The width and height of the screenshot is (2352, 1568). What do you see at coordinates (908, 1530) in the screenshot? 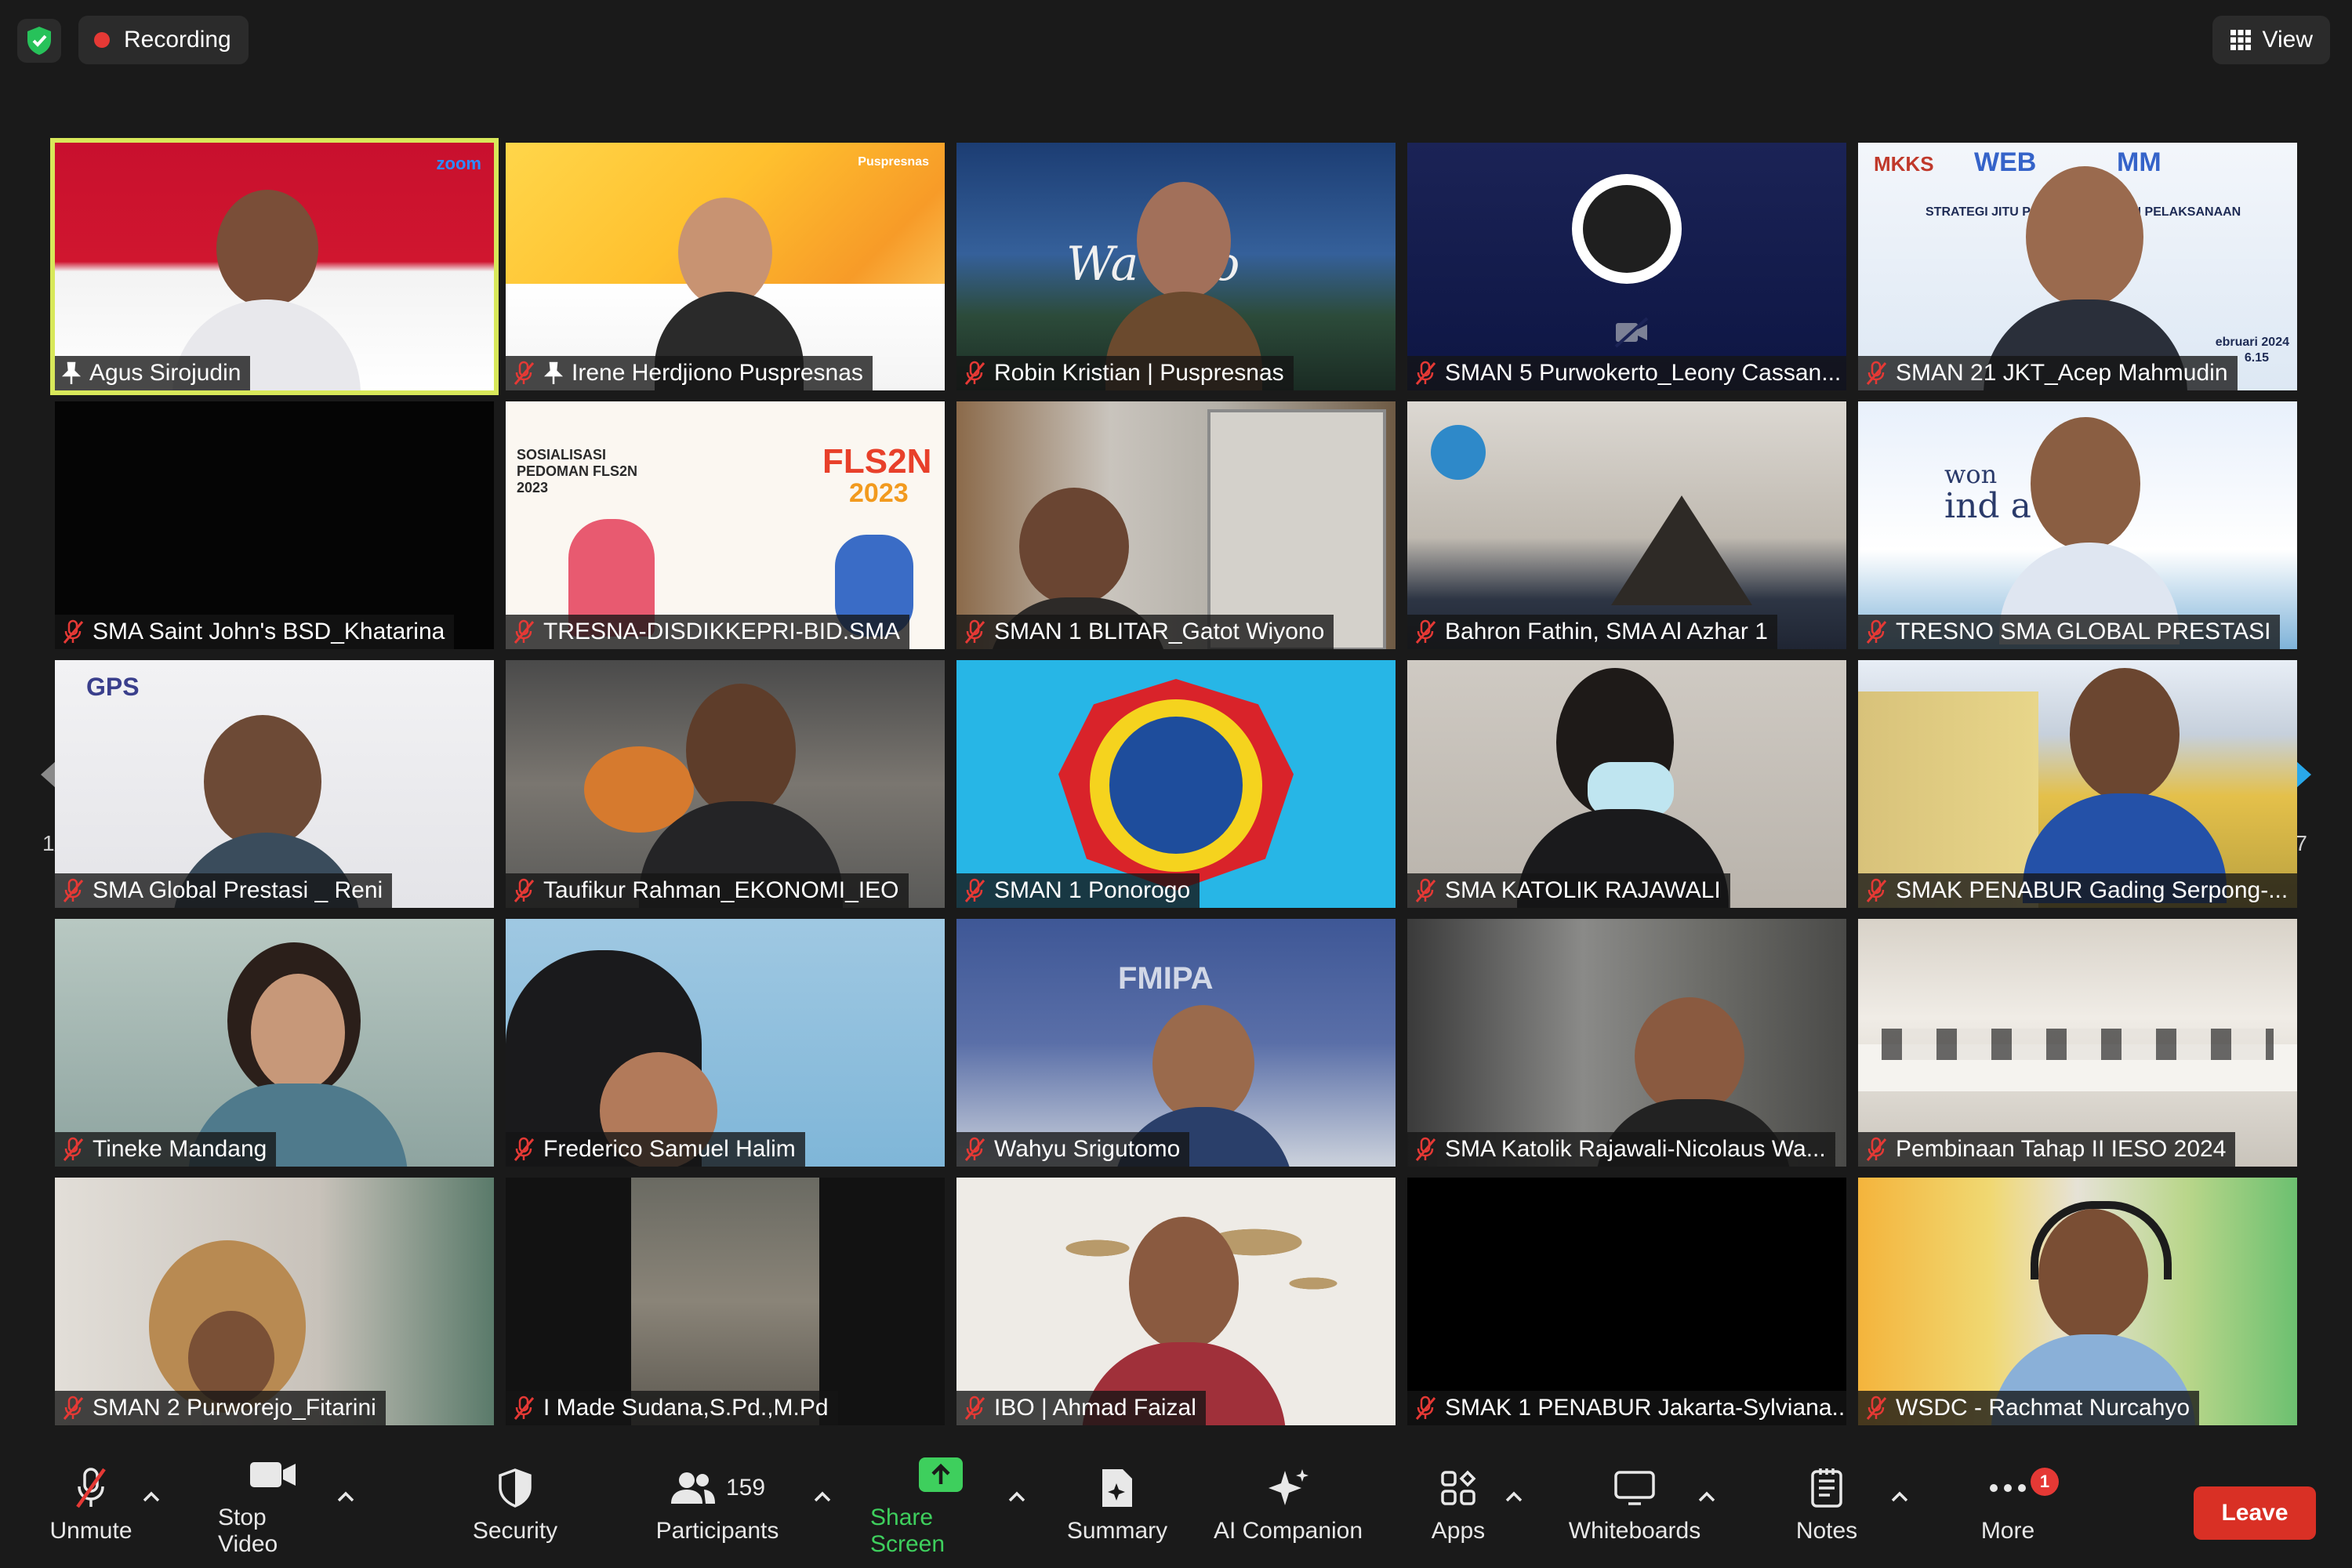
I see `share-screen-label: Share Screen` at bounding box center [908, 1530].